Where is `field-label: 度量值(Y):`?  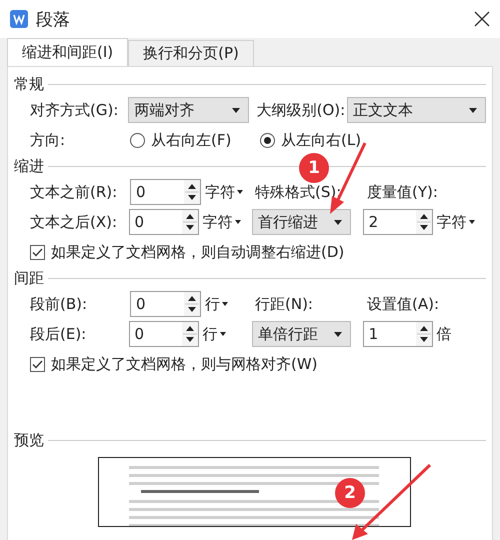
field-label: 度量值(Y): is located at coordinates (402, 192).